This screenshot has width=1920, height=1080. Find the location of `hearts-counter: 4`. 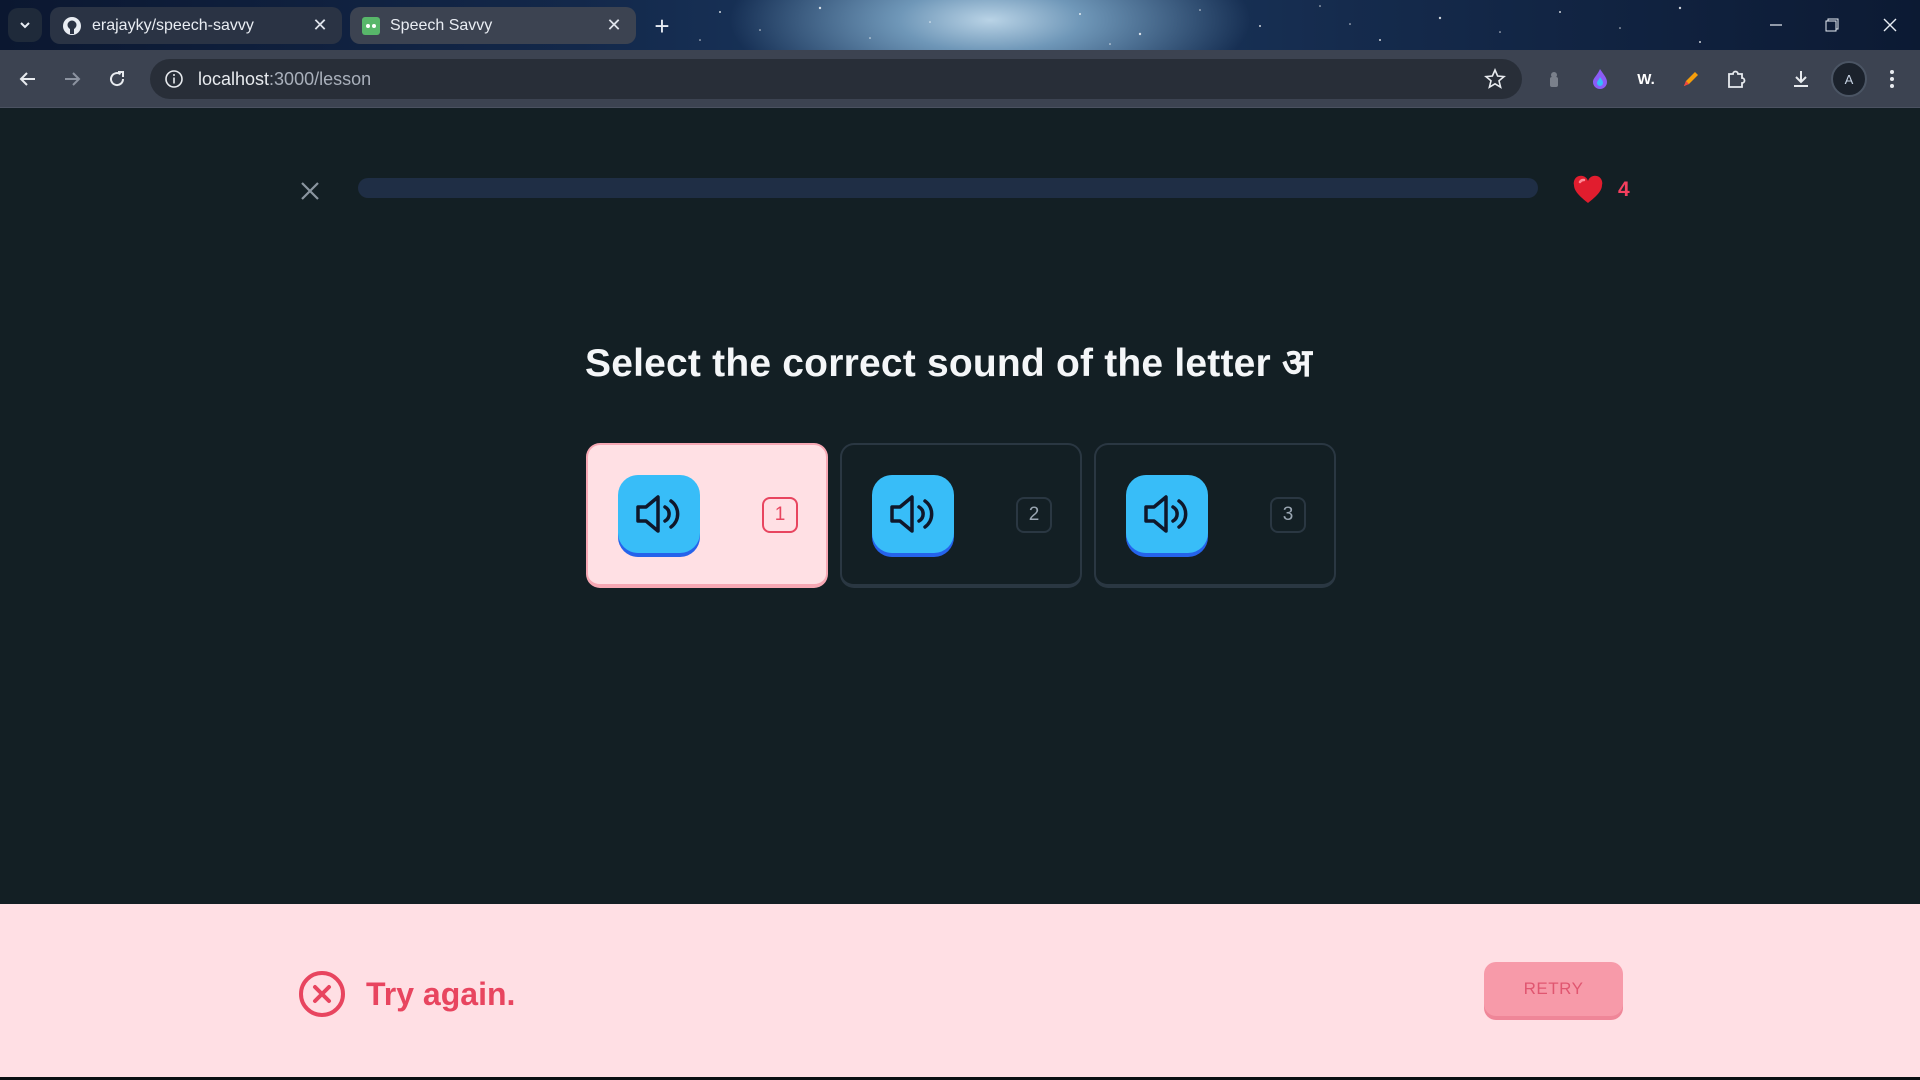

hearts-counter: 4 is located at coordinates (1601, 190).